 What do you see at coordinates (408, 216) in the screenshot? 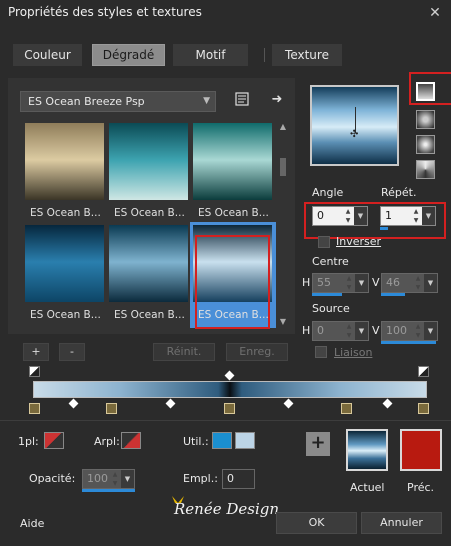
I see `repeat-field: 1 ▲ ▼ ▼` at bounding box center [408, 216].